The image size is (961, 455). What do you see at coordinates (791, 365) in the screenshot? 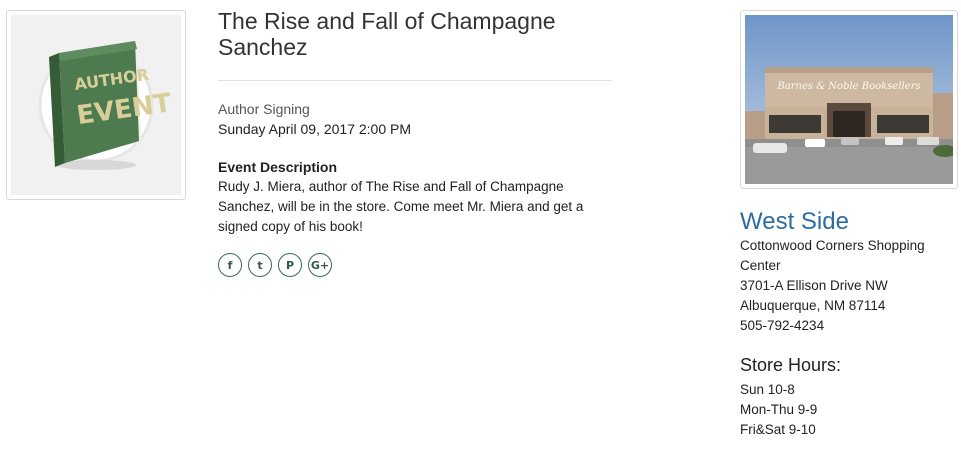
I see `store-hours-title: Store Hours:` at bounding box center [791, 365].